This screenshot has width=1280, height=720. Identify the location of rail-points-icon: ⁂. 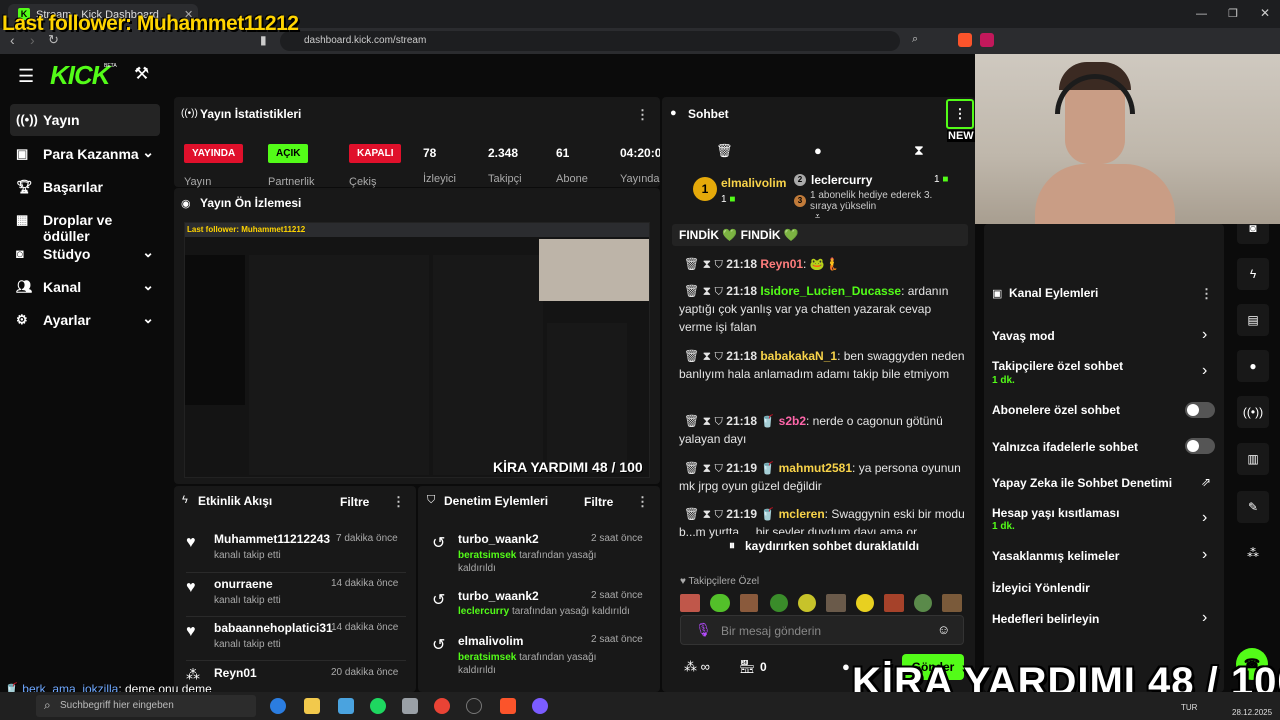
(1253, 553).